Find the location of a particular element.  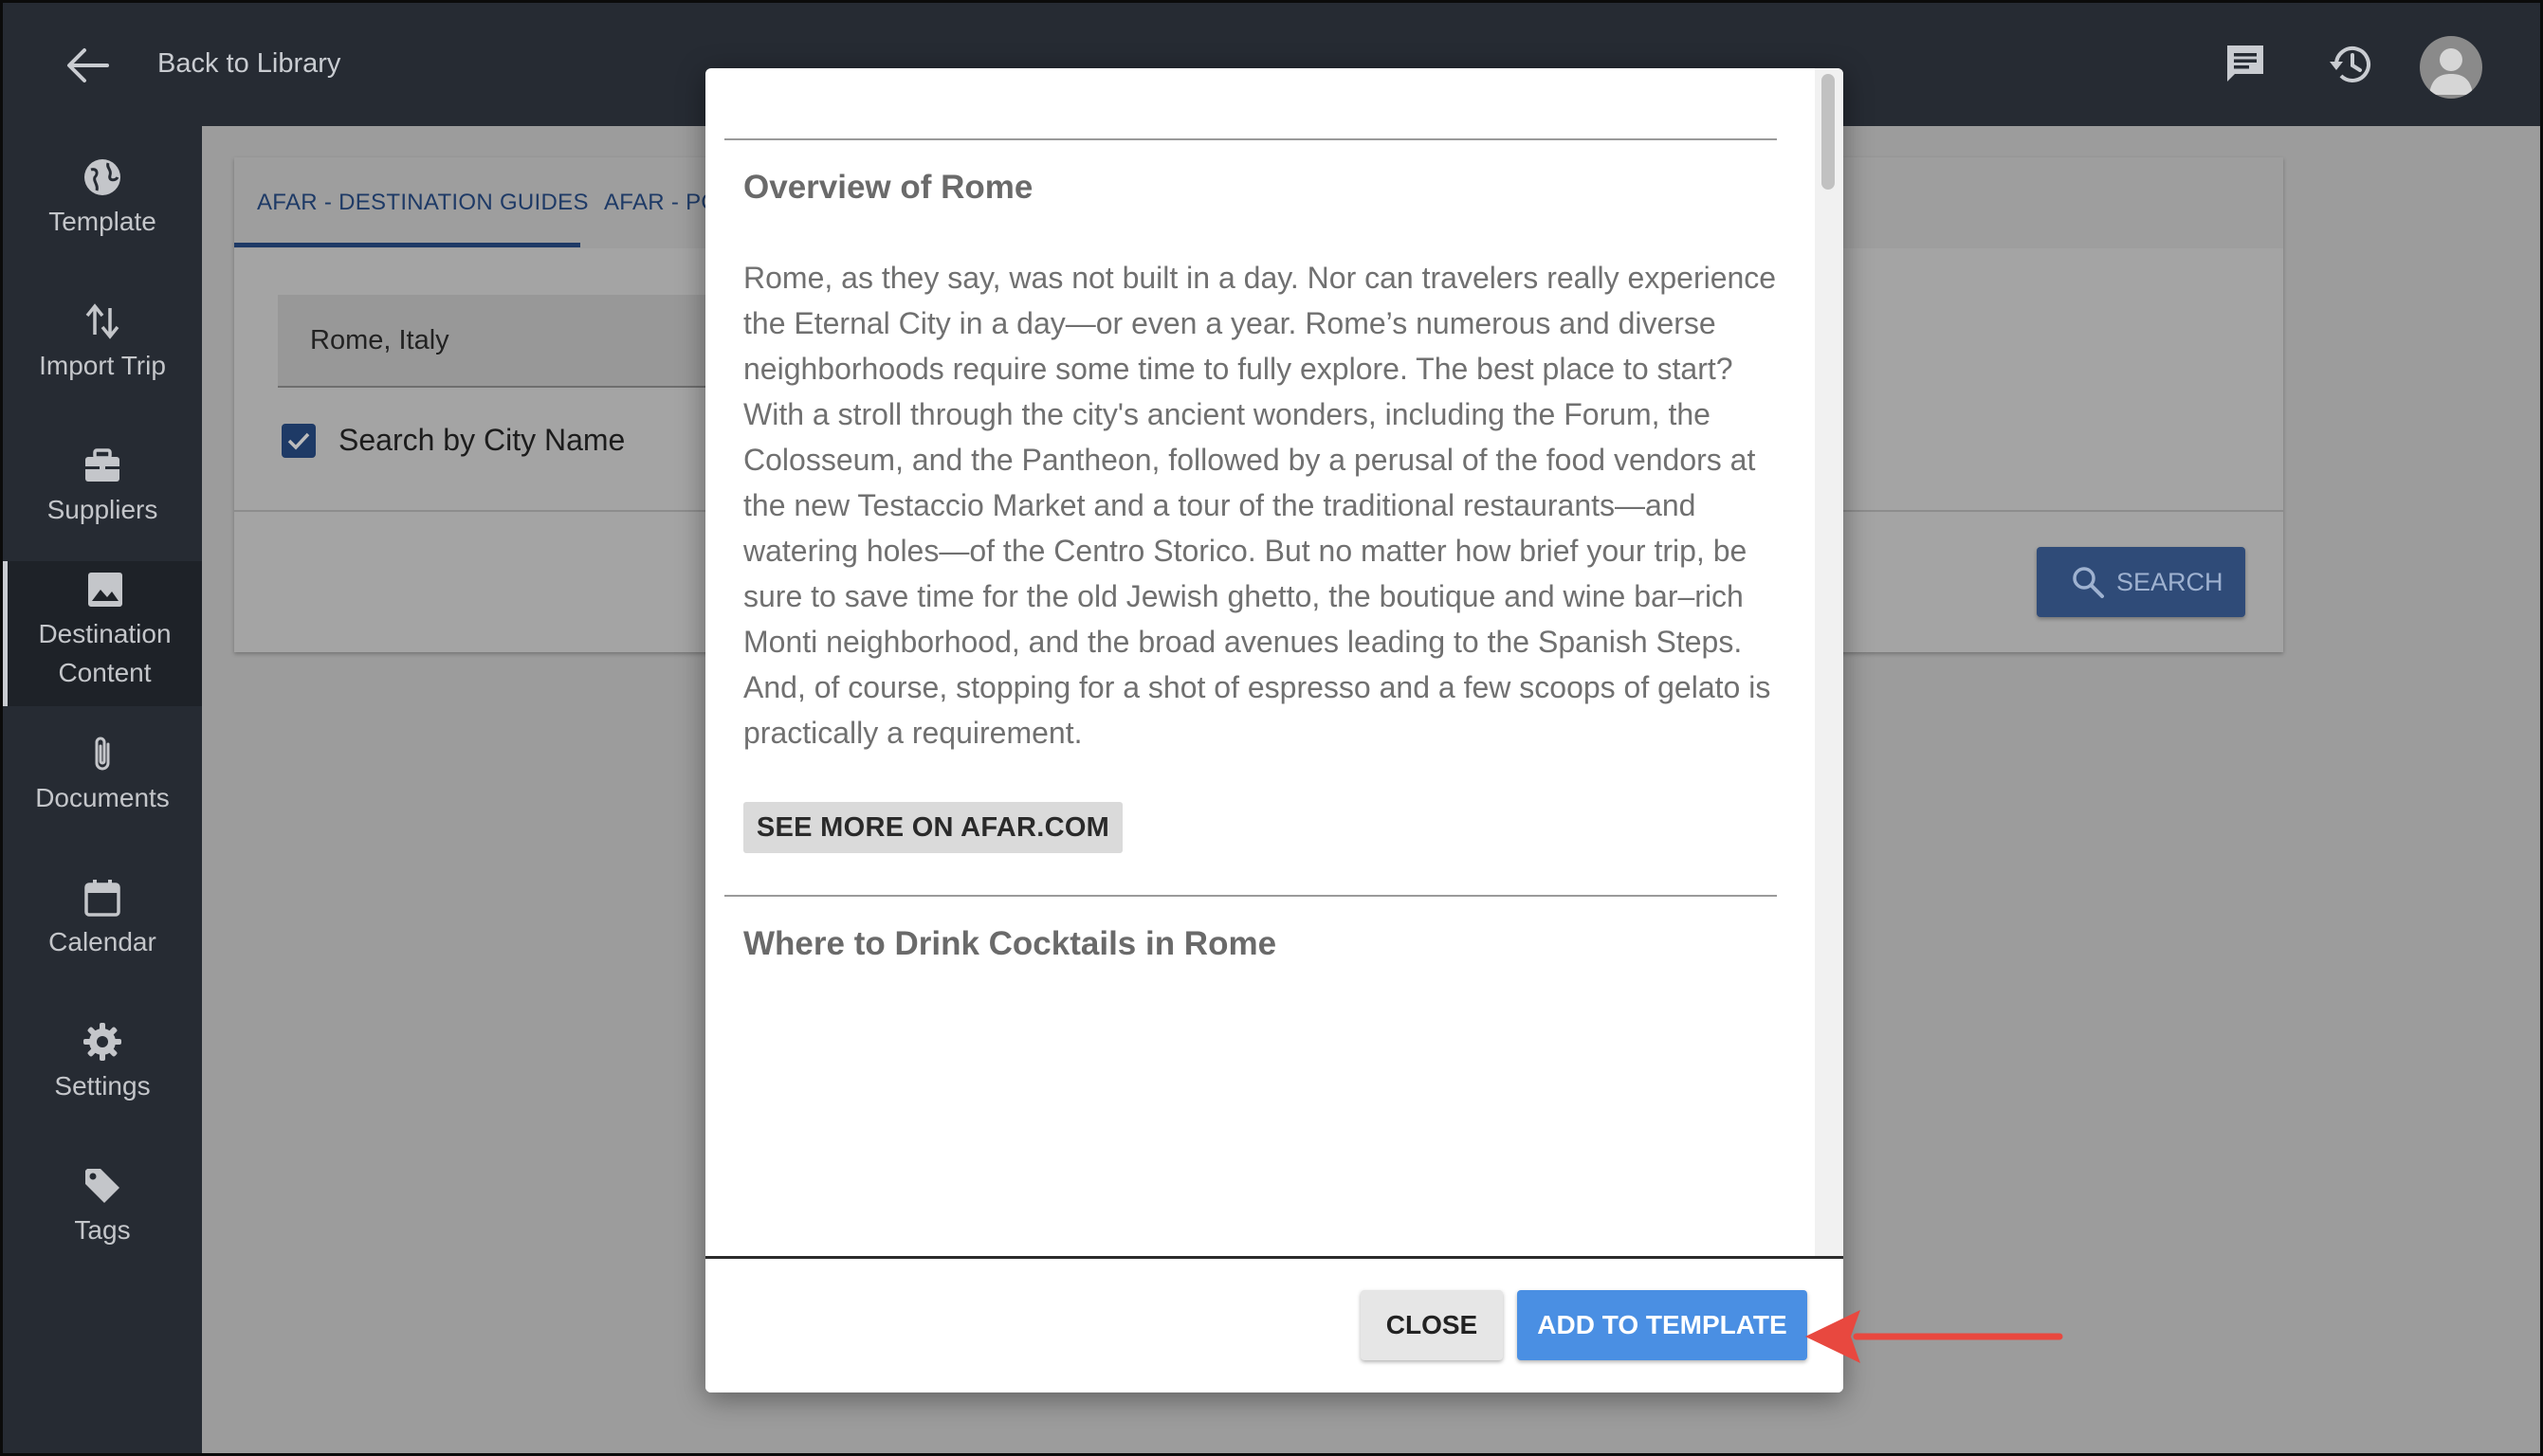

briefcase-icon is located at coordinates (102, 465).